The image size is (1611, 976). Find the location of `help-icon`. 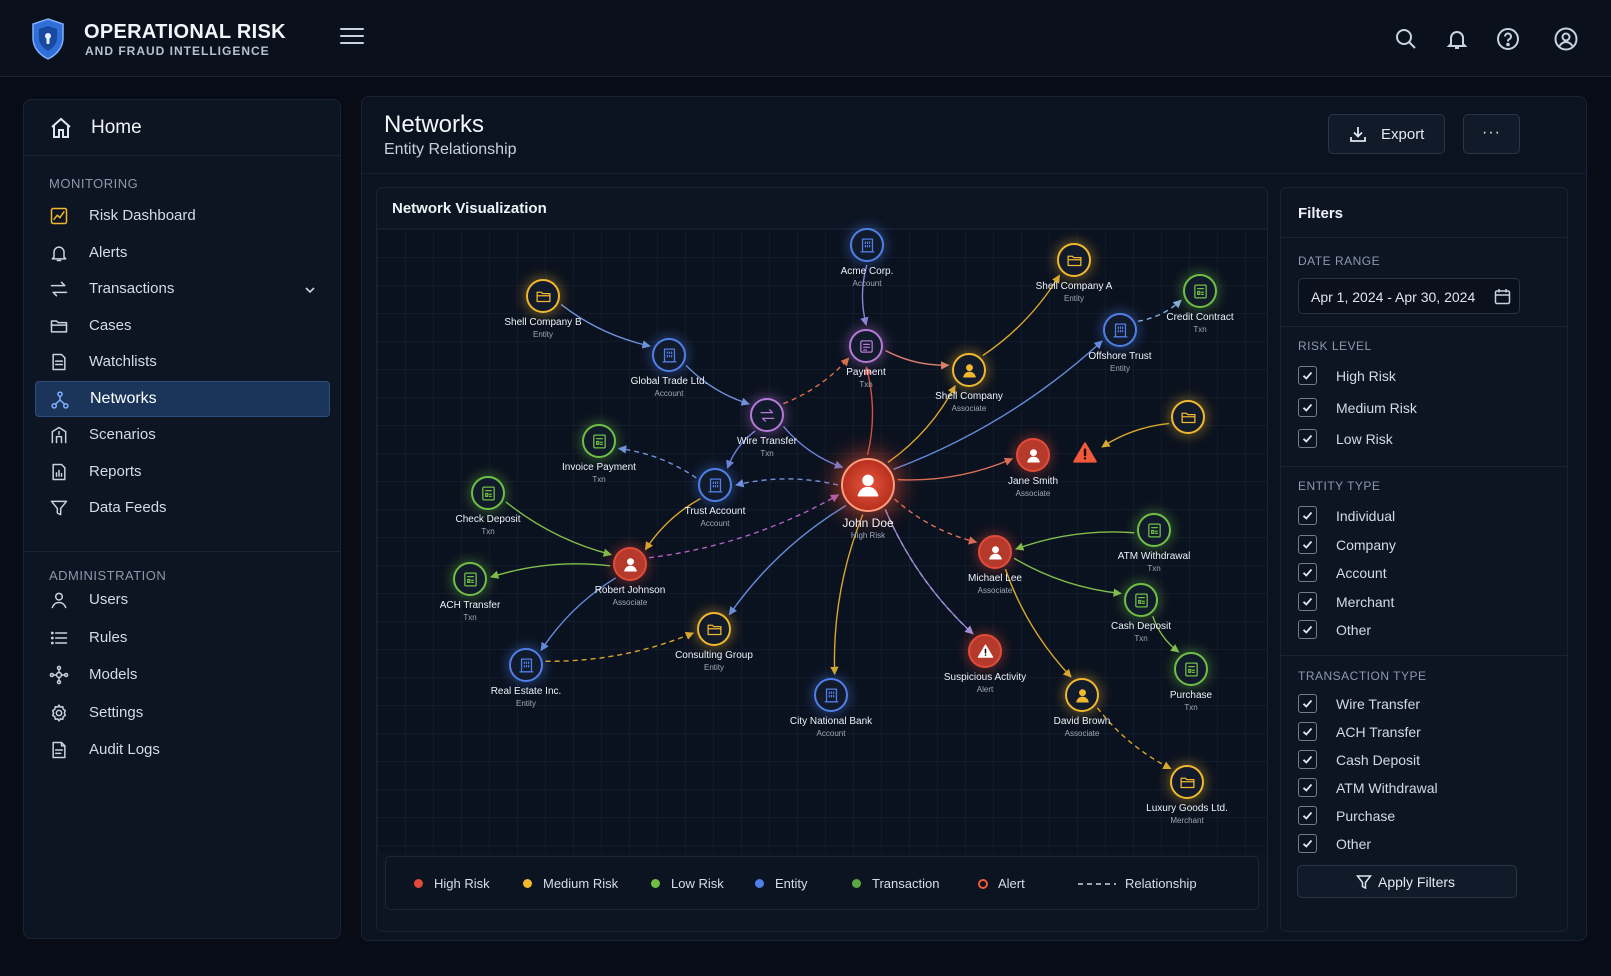

help-icon is located at coordinates (1508, 39).